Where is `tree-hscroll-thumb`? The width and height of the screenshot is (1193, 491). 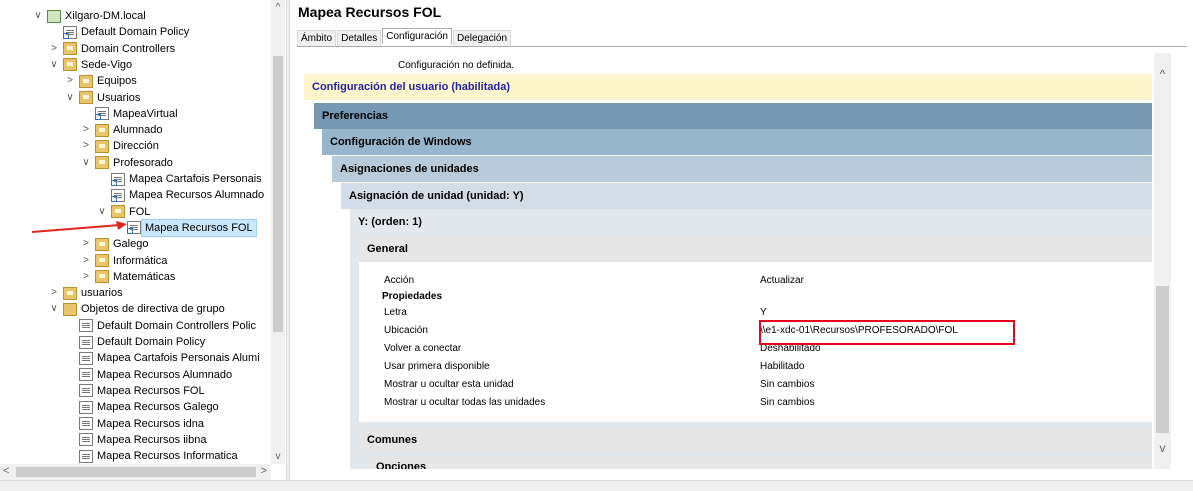
tree-hscroll-thumb is located at coordinates (136, 472).